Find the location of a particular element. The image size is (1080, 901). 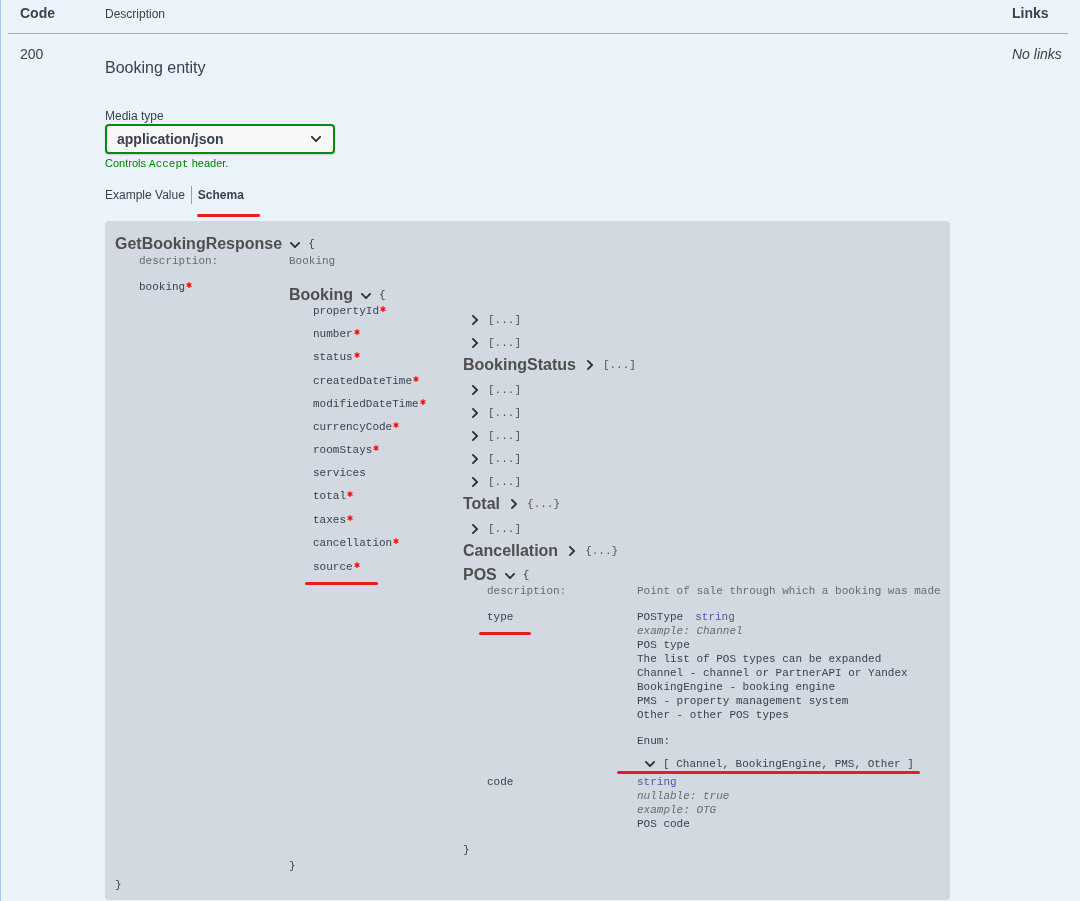

property-meta: example: Channel is located at coordinates (690, 631).